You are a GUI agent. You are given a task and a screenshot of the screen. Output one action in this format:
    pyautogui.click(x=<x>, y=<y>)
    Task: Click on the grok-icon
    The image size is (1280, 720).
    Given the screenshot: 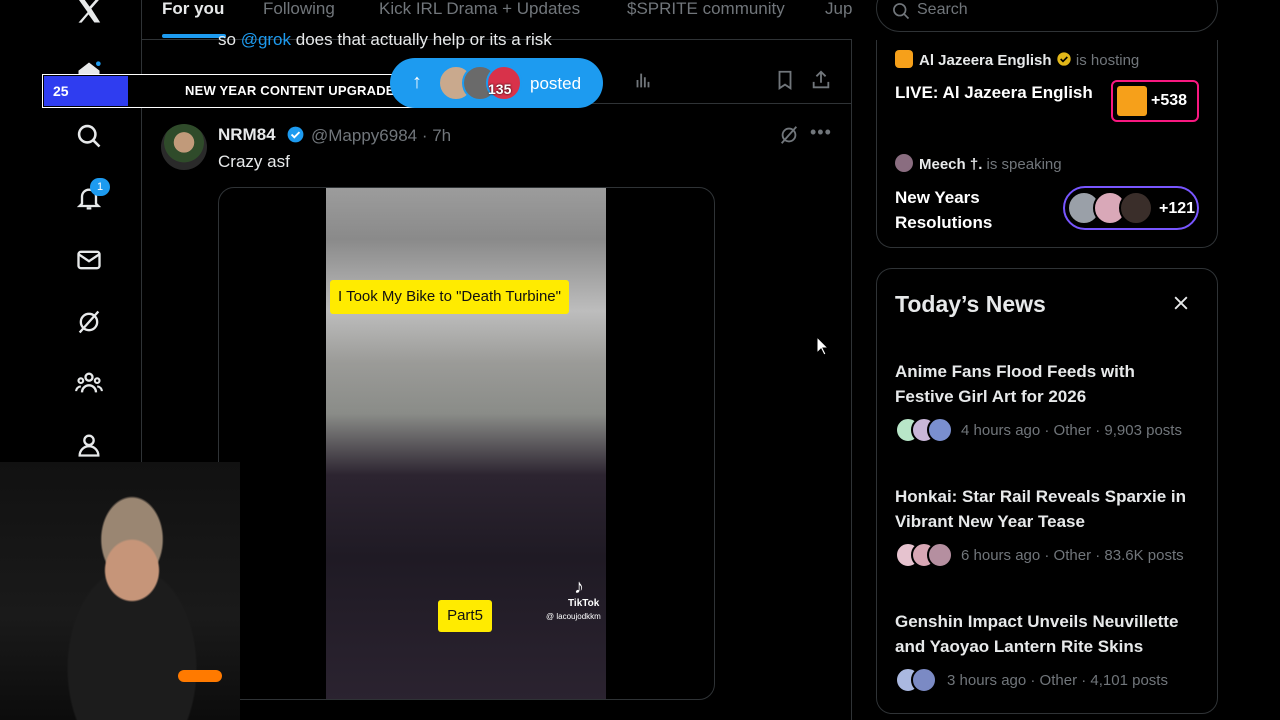 What is the action you would take?
    pyautogui.click(x=89, y=322)
    